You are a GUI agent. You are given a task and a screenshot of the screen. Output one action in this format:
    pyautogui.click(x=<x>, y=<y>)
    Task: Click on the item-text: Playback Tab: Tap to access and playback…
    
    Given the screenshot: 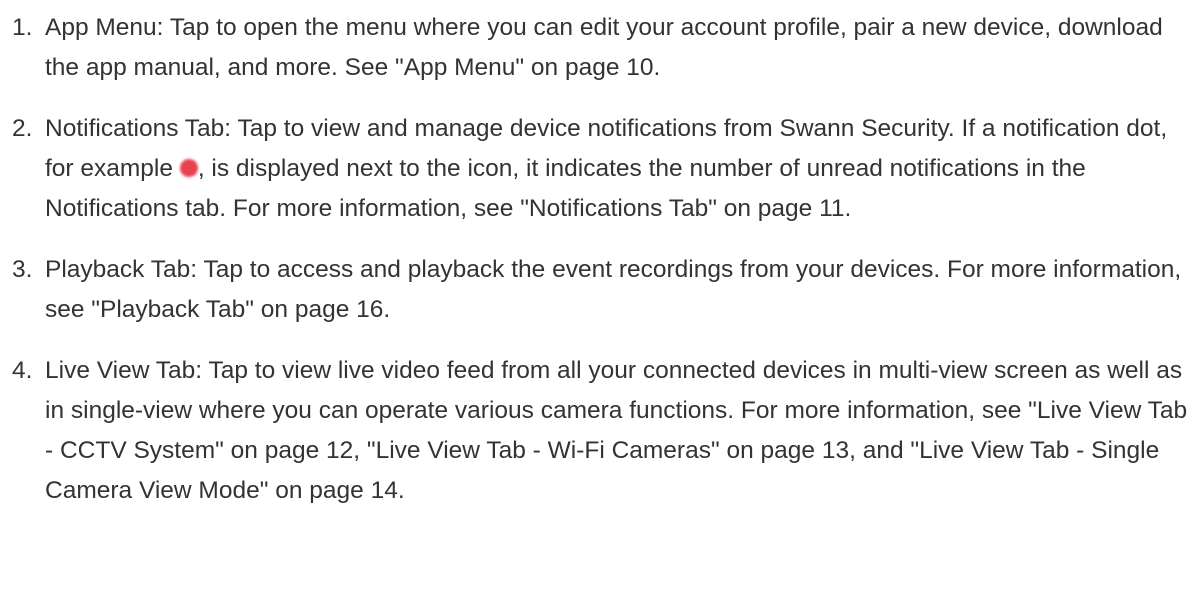 What is the action you would take?
    pyautogui.click(x=613, y=289)
    